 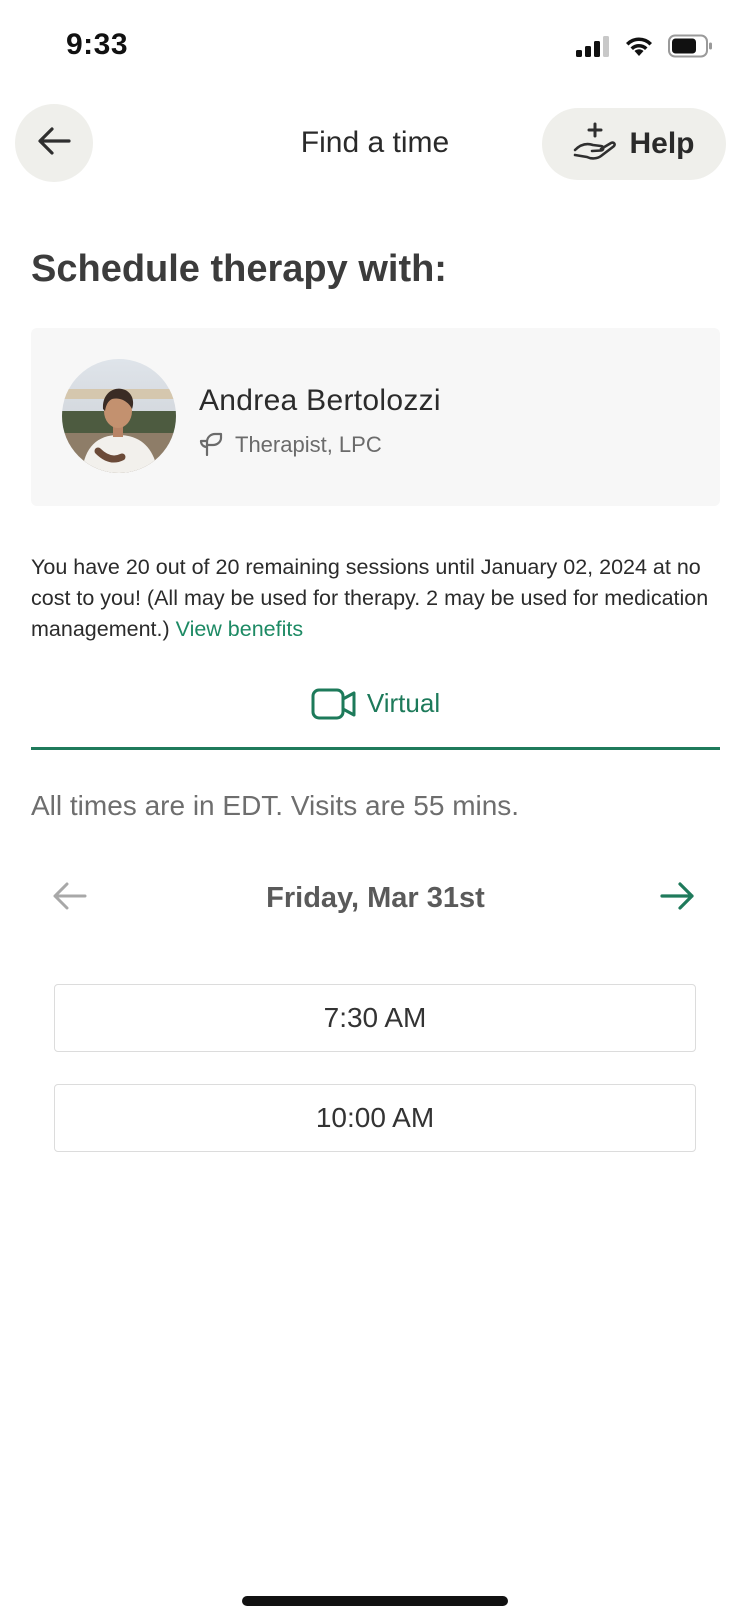 I want to click on provider-role-label: Therapist, LPC, so click(x=308, y=444).